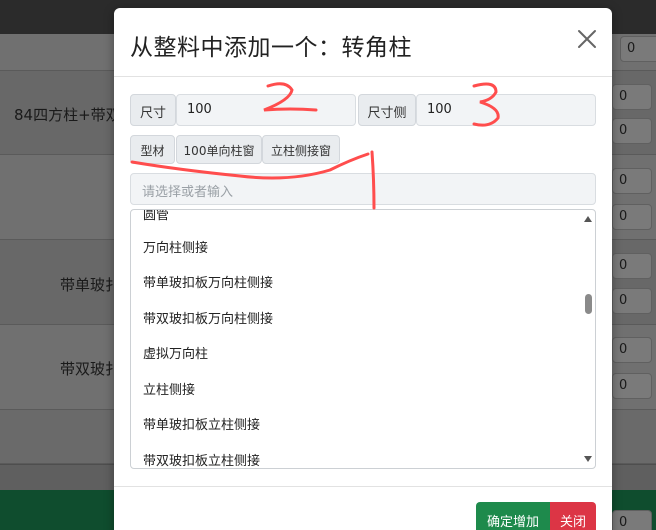 This screenshot has height=530, width=656. Describe the element at coordinates (67, 115) in the screenshot. I see `row-label: 84四方柱+带双` at that location.